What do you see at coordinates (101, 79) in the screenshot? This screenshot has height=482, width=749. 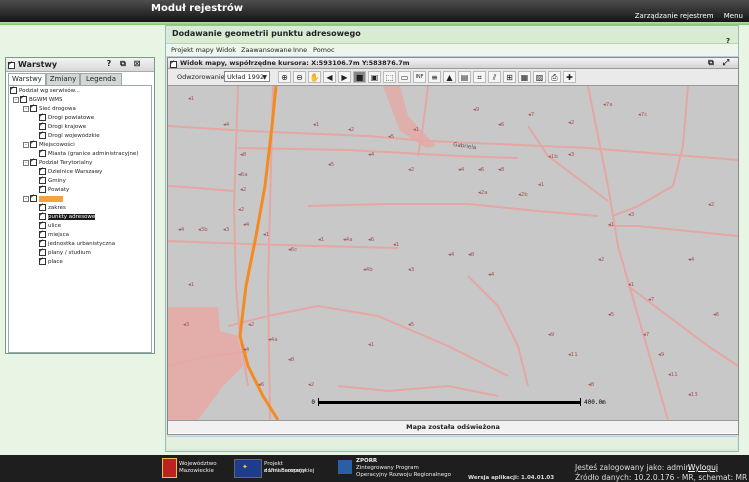 I see `tab-legend: Legenda` at bounding box center [101, 79].